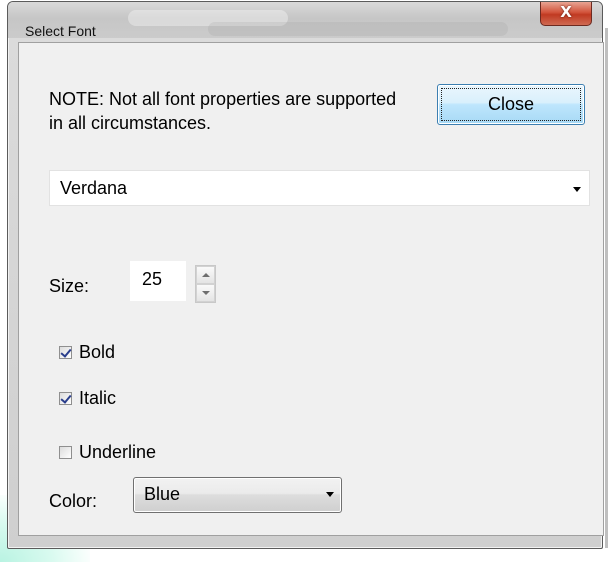 The width and height of the screenshot is (613, 562). Describe the element at coordinates (305, 20) in the screenshot. I see `title-bar: Select Font X` at that location.